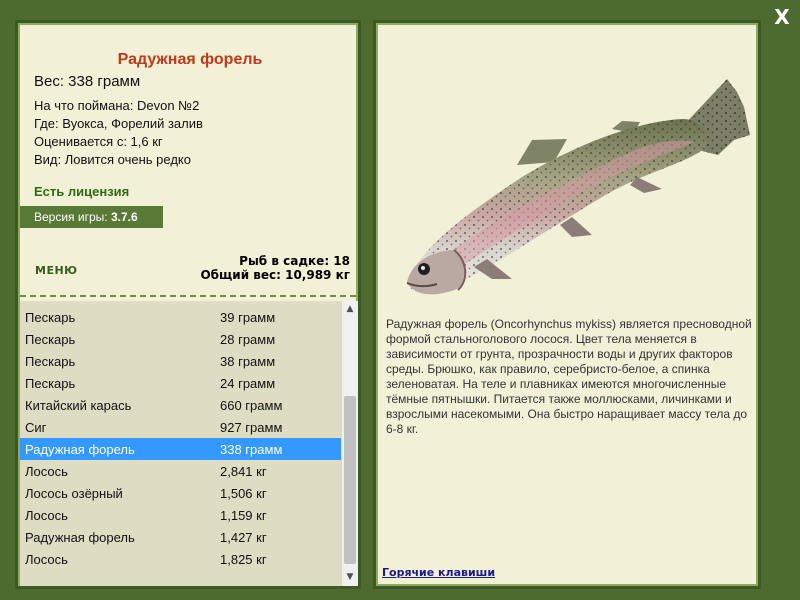 Image resolution: width=800 pixels, height=600 pixels. Describe the element at coordinates (82, 191) in the screenshot. I see `license-status: Есть лицензия` at that location.